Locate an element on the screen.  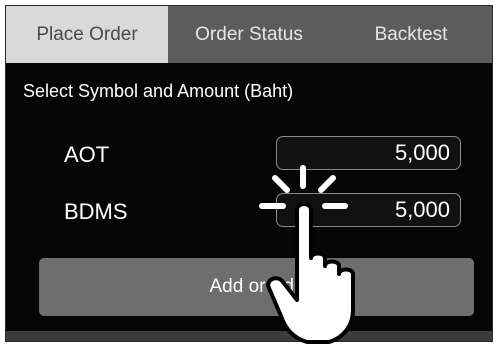
symbol-label-aot: AOT is located at coordinates (87, 154).